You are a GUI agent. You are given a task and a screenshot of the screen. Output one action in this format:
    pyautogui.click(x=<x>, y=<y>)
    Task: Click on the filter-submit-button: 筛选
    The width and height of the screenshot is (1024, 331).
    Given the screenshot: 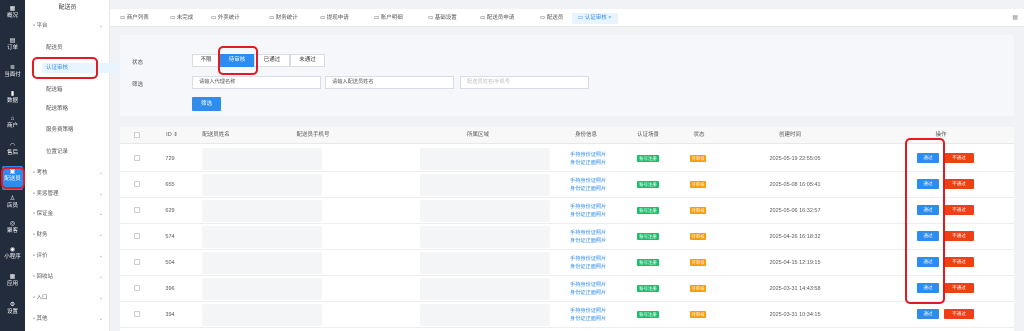 What is the action you would take?
    pyautogui.click(x=206, y=104)
    